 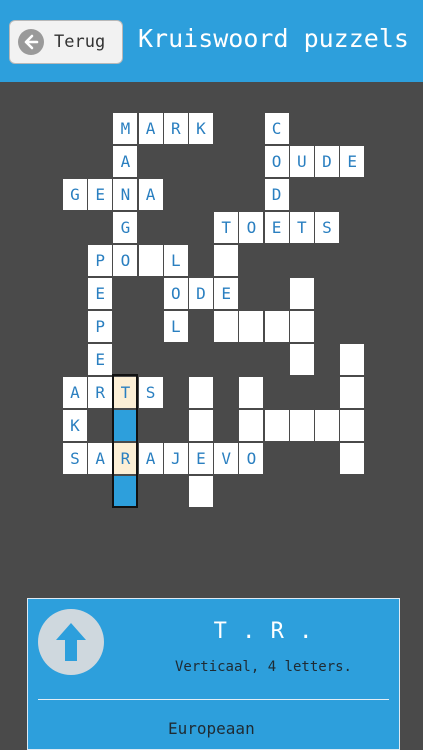 I want to click on grid-cell: N, so click(x=125, y=194).